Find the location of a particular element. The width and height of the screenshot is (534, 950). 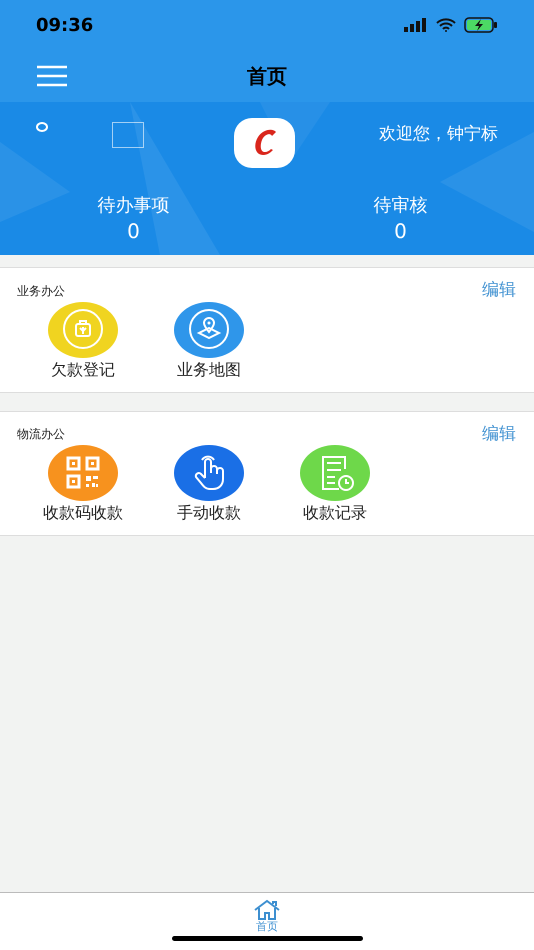

section-title: 物流办公 is located at coordinates (41, 435).